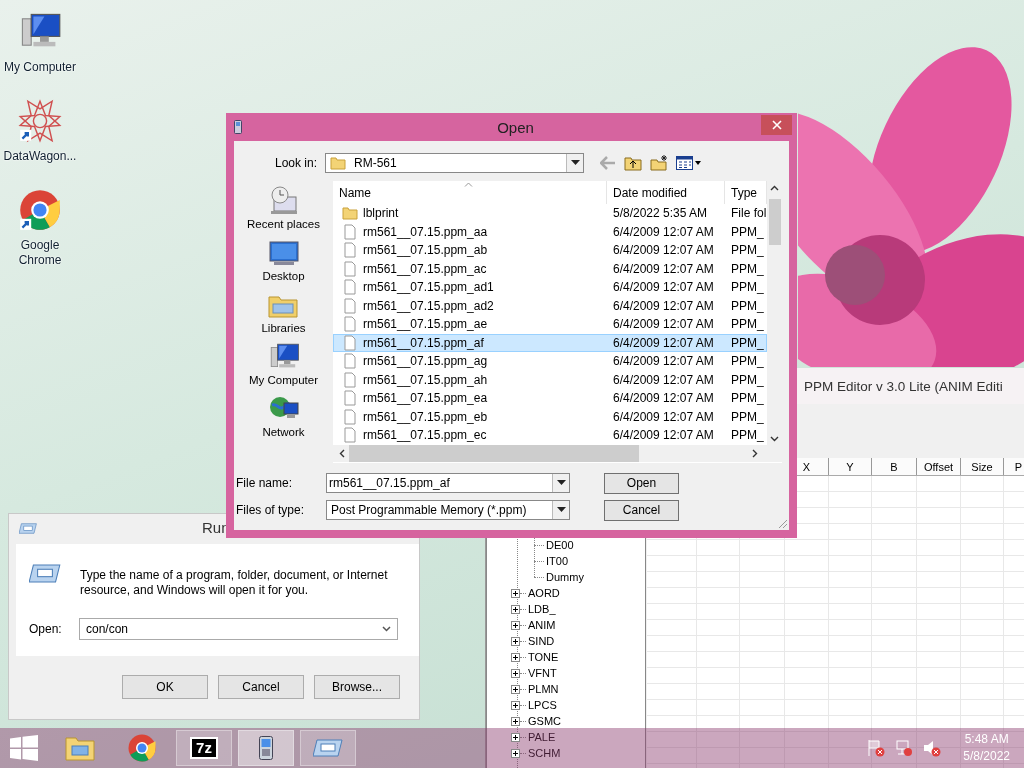  I want to click on places-item: Recent places, so click(283, 210).